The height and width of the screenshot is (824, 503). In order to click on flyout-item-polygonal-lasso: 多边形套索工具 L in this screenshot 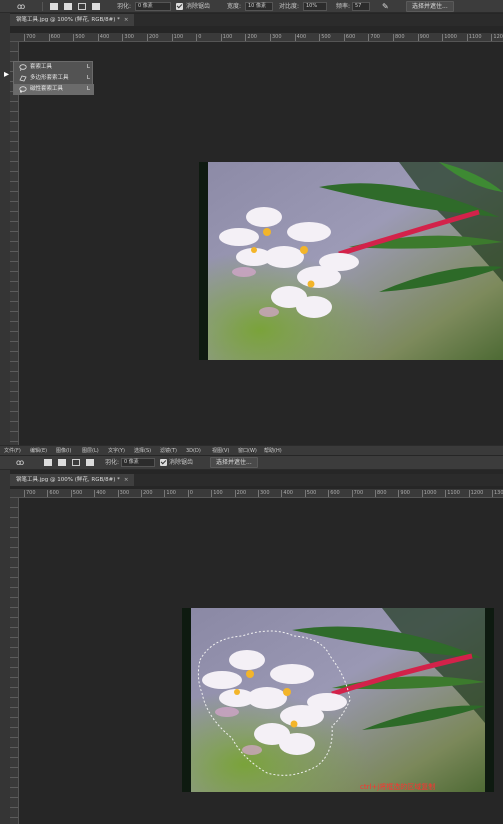, I will do `click(54, 78)`.